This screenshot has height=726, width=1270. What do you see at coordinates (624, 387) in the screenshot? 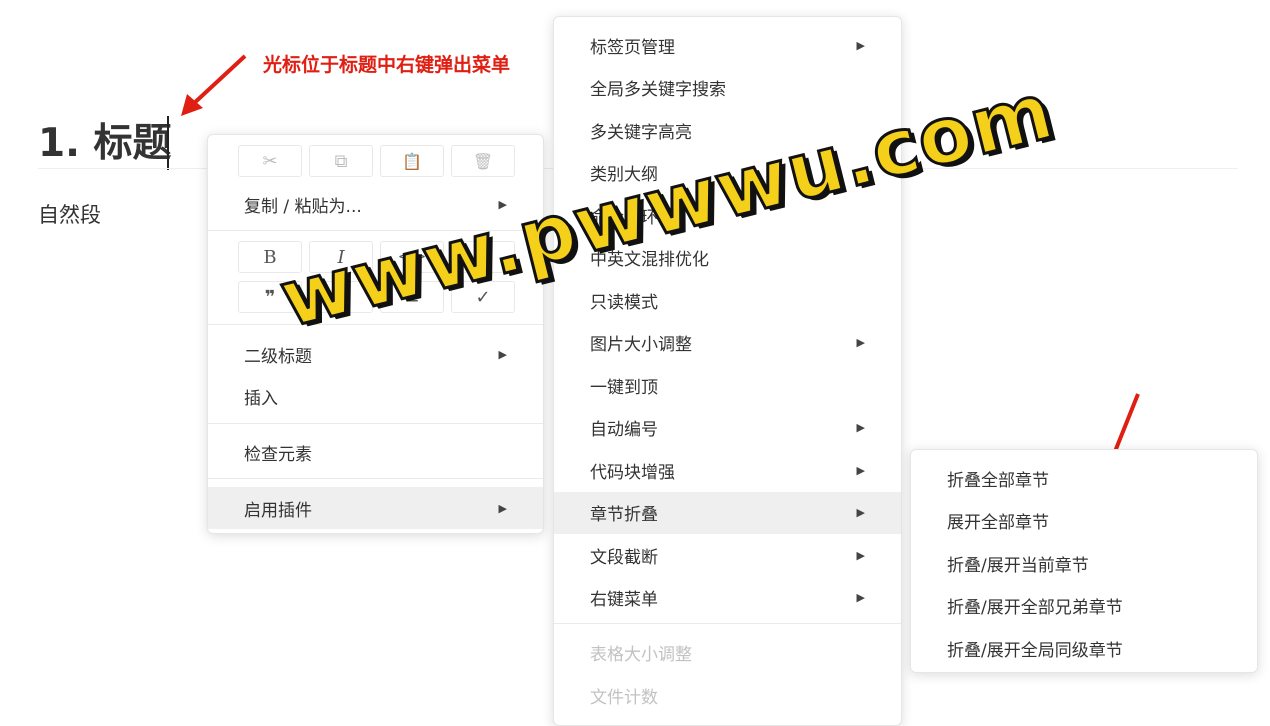
I see `plugin-item-label: 一键到顶` at bounding box center [624, 387].